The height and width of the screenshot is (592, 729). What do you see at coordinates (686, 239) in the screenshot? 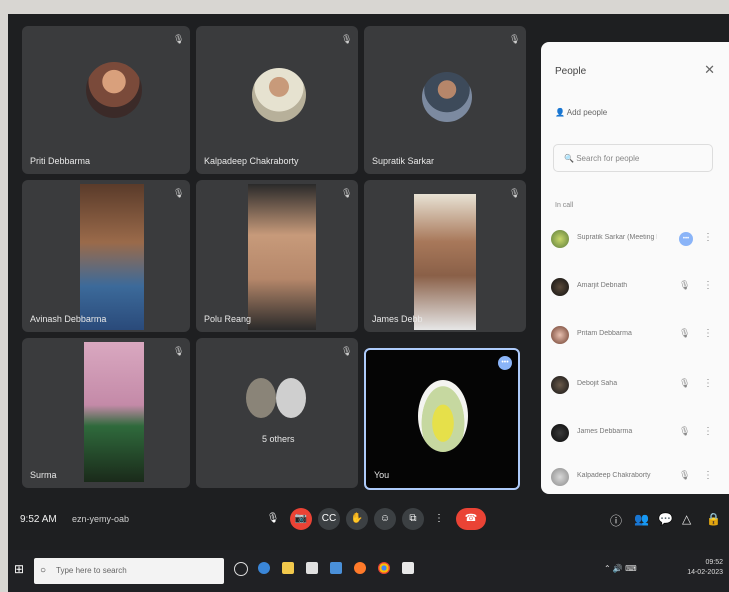
I see `speaking-indicator-icon: •••` at bounding box center [686, 239].